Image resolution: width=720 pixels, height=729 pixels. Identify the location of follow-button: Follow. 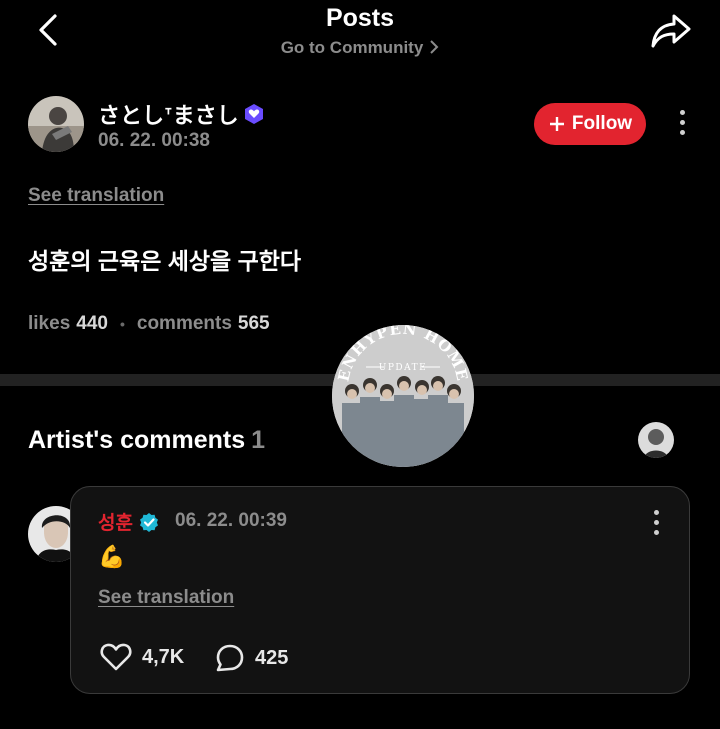
(590, 124).